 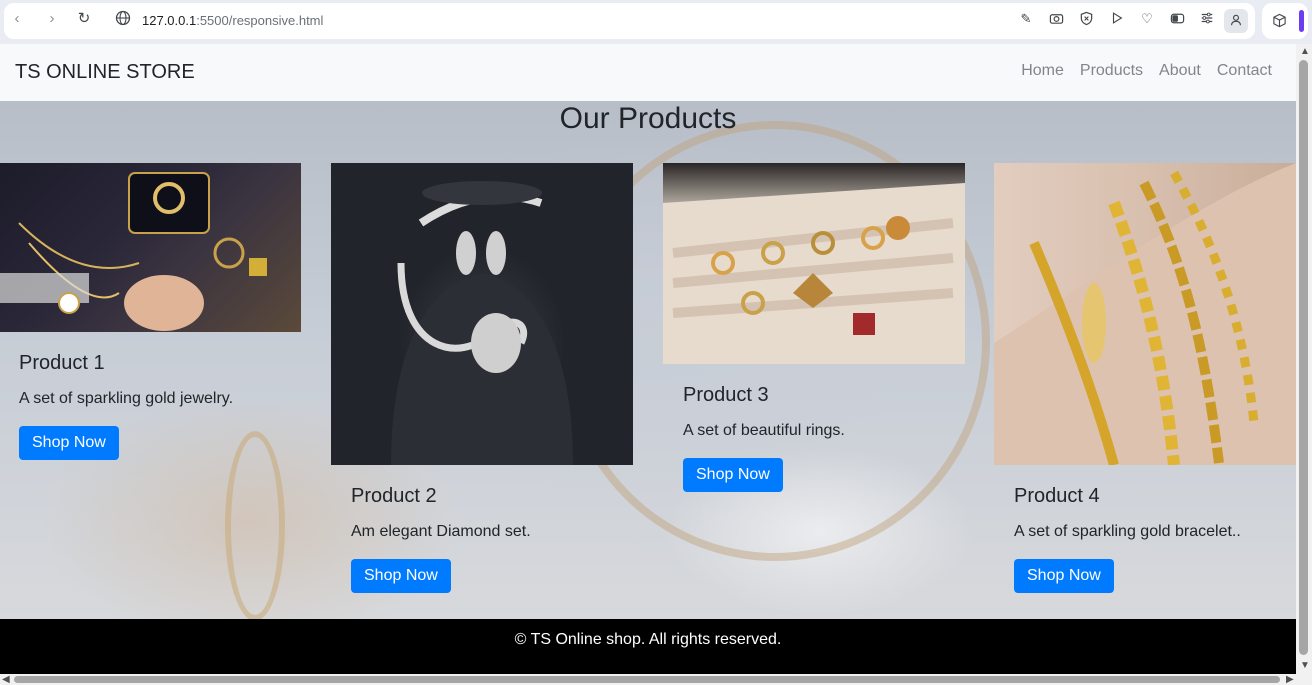 I want to click on nav-link-home: Home, so click(x=1042, y=71).